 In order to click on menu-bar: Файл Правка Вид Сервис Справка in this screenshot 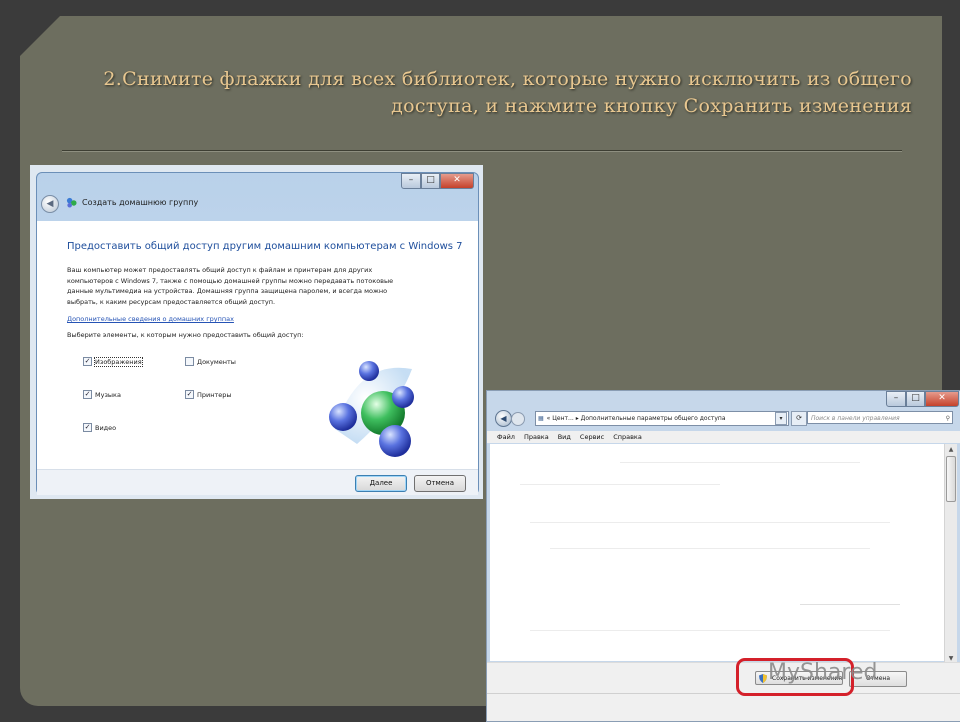, I will do `click(723, 437)`.